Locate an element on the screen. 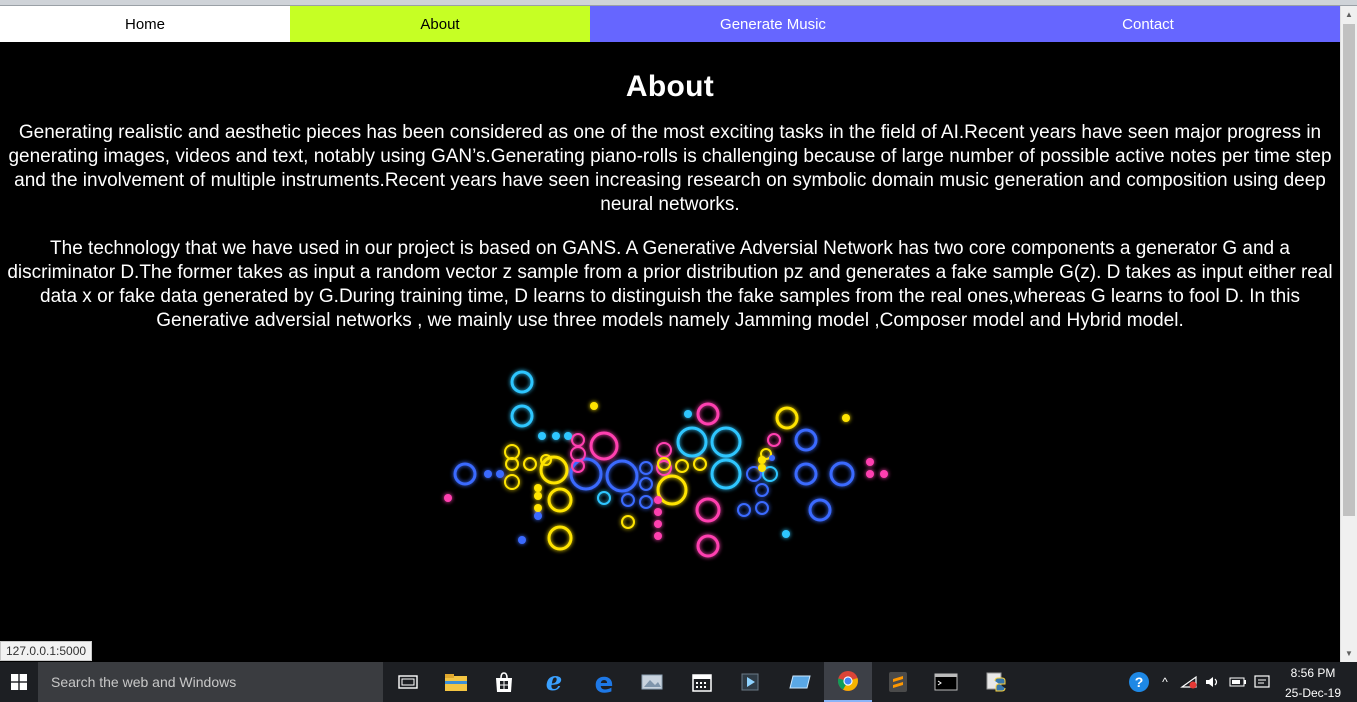  status-bar-url: 127.0.0.1:5000 is located at coordinates (46, 651).